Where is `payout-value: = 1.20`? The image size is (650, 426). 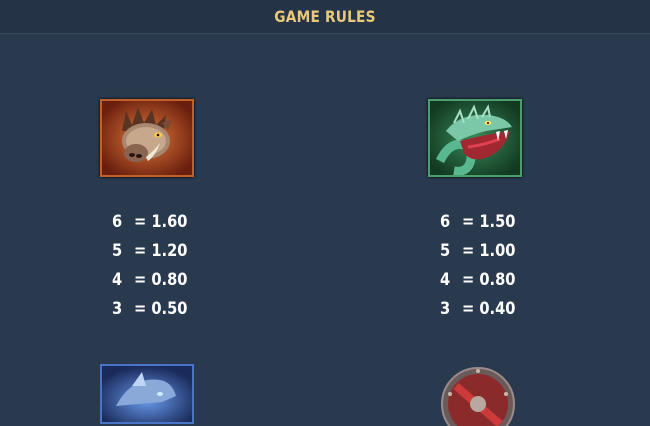
payout-value: = 1.20 is located at coordinates (161, 251).